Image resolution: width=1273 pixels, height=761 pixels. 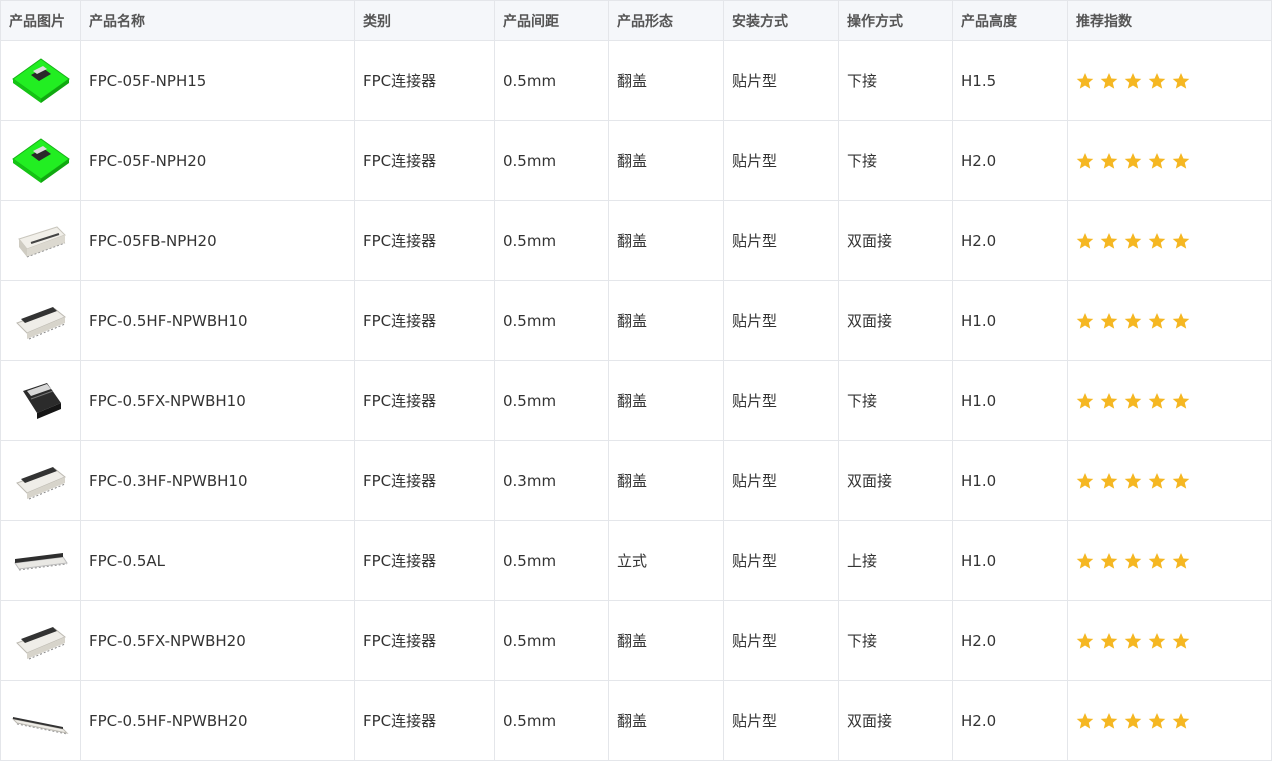 I want to click on table-row: FPC-05F-NPH15 FPC连接器 0.5mm 翻盖 贴片型 下接 H1.5, so click(x=636, y=80).